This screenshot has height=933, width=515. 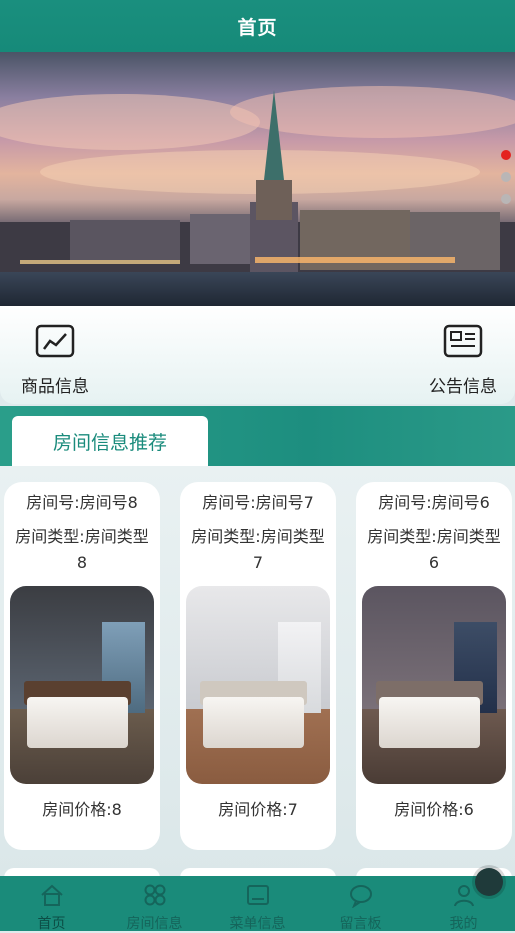 What do you see at coordinates (257, 355) in the screenshot?
I see `shortcut-bar: 商品信息 公告信息` at bounding box center [257, 355].